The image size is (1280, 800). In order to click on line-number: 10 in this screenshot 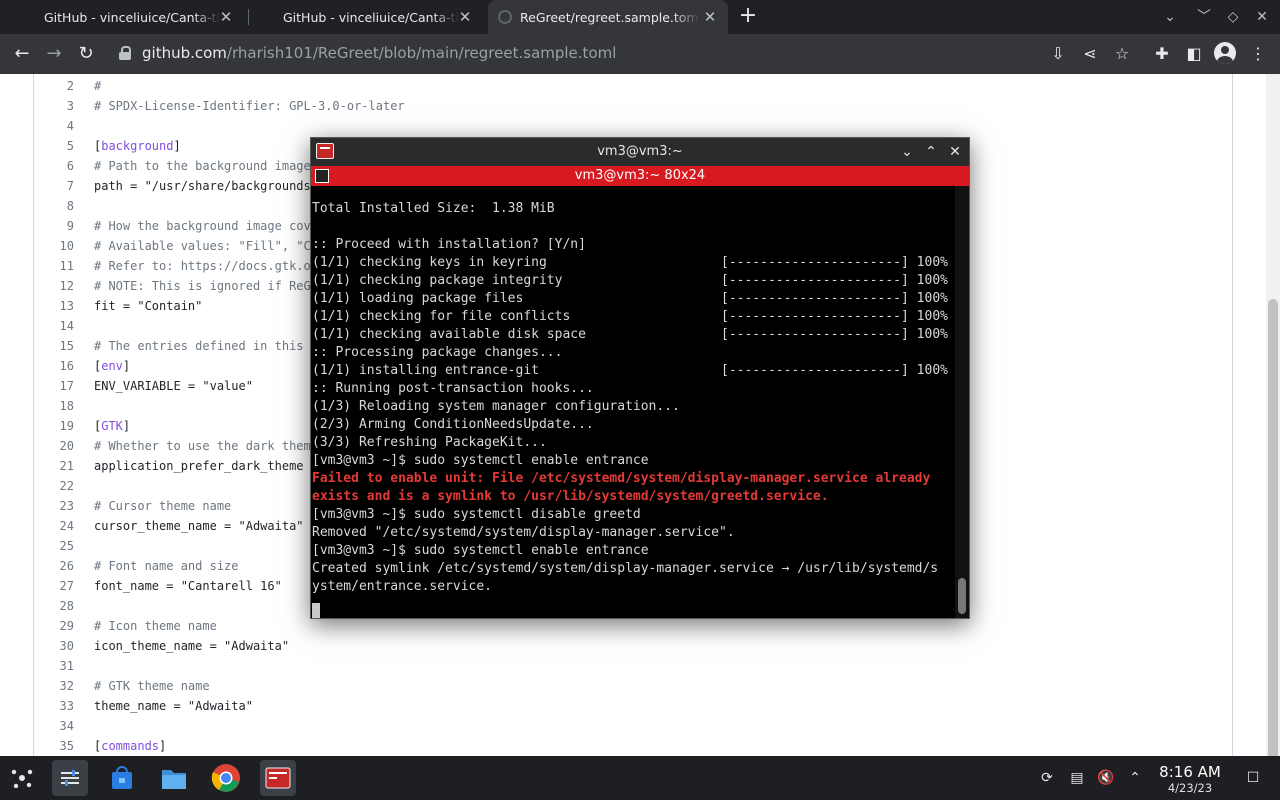, I will do `click(54, 246)`.